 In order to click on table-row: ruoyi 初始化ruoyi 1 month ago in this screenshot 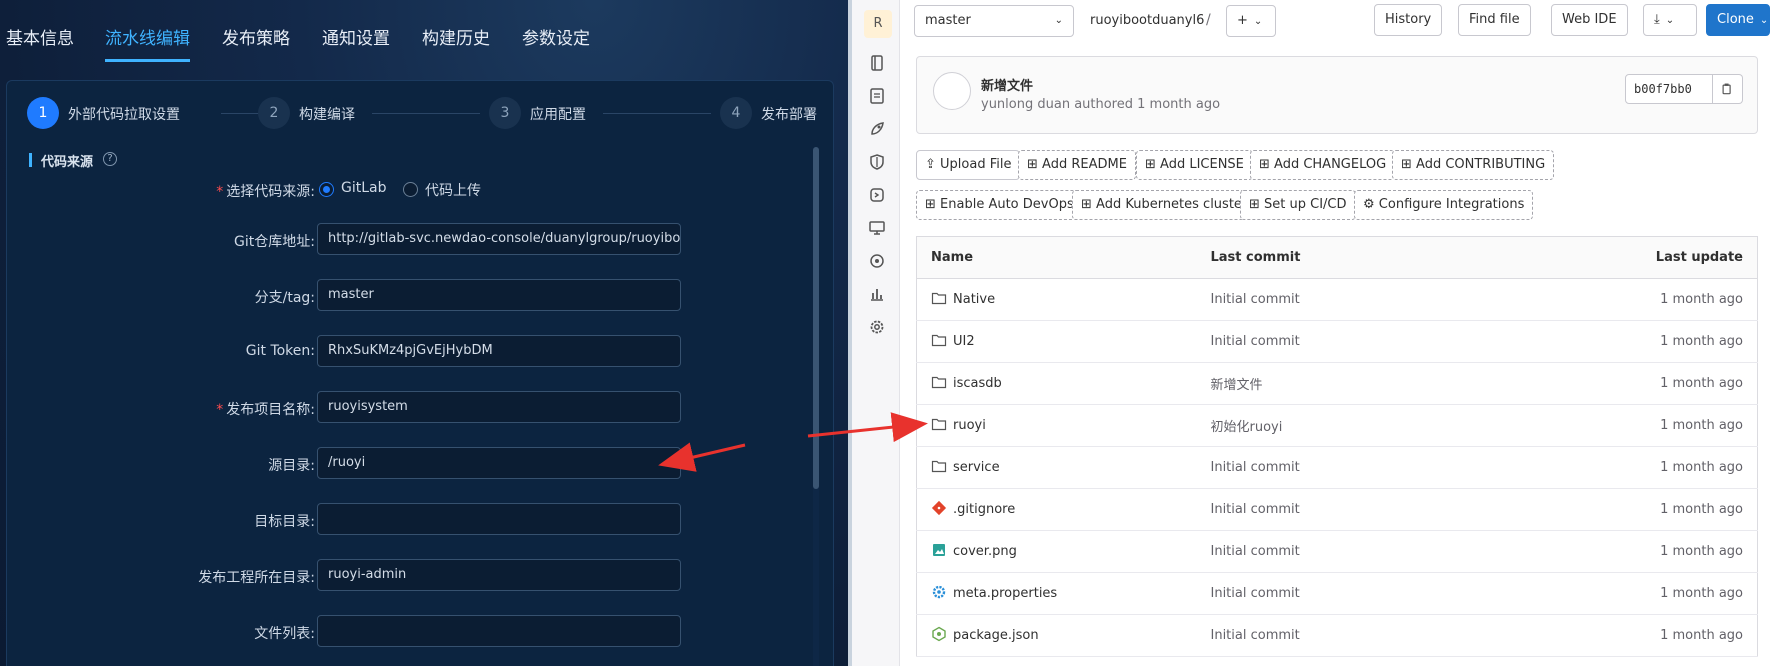, I will do `click(1337, 425)`.